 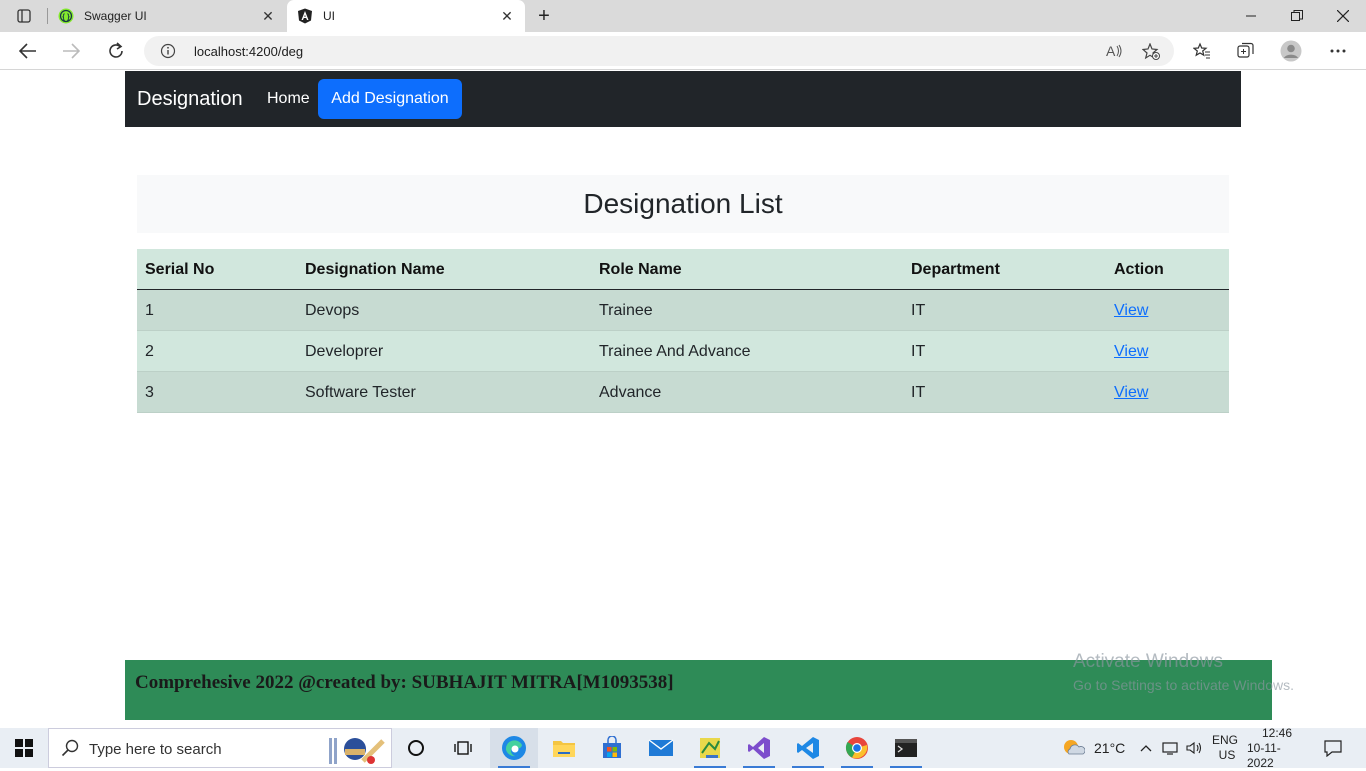 What do you see at coordinates (1291, 51) in the screenshot?
I see `profile-avatar-icon` at bounding box center [1291, 51].